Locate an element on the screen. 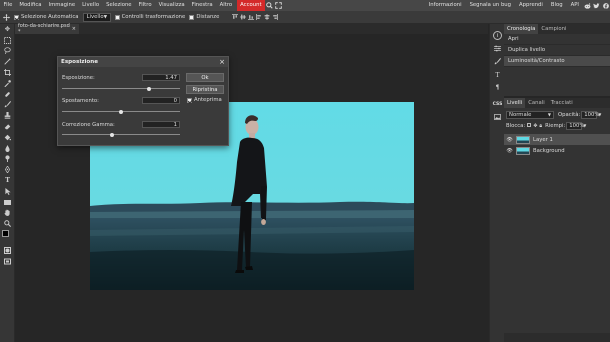  align-middle-icon is located at coordinates (243, 17).